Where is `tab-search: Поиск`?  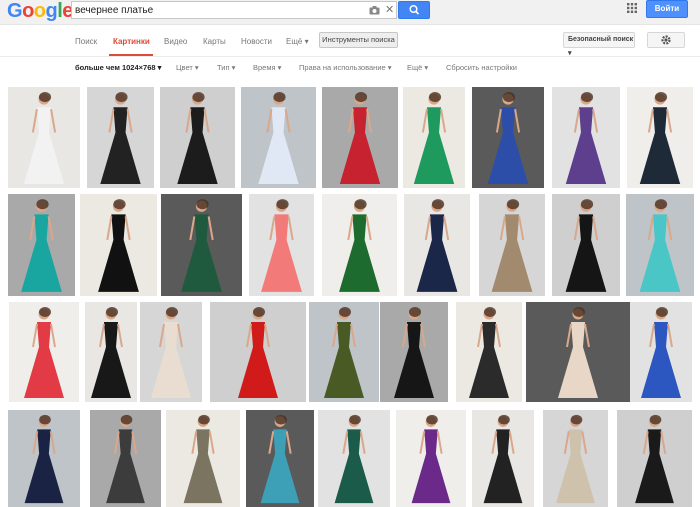 tab-search: Поиск is located at coordinates (86, 41).